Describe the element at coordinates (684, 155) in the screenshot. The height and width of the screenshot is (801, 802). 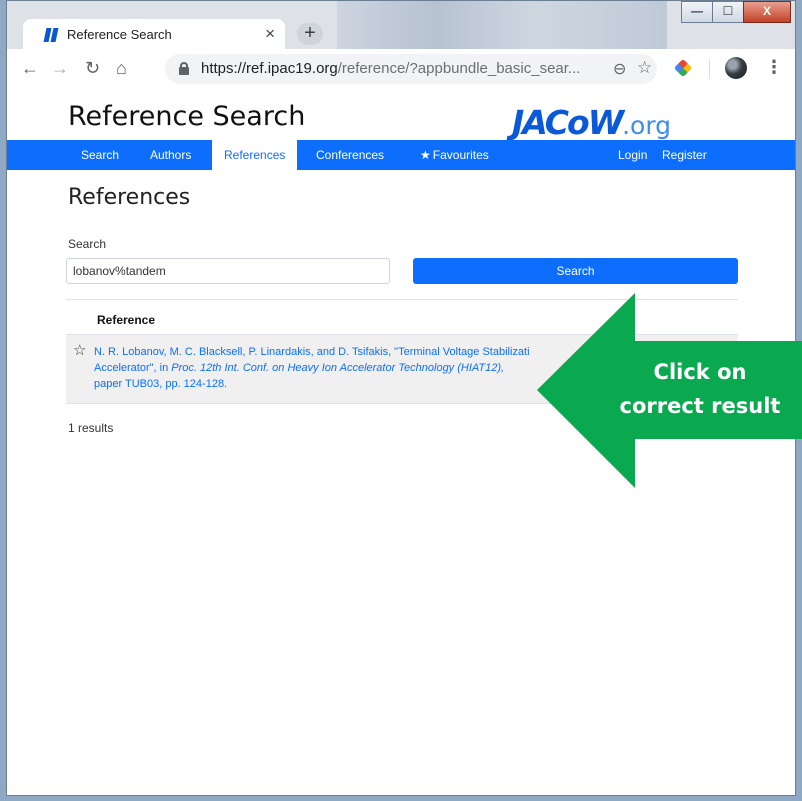
I see `nav-register: Register` at that location.